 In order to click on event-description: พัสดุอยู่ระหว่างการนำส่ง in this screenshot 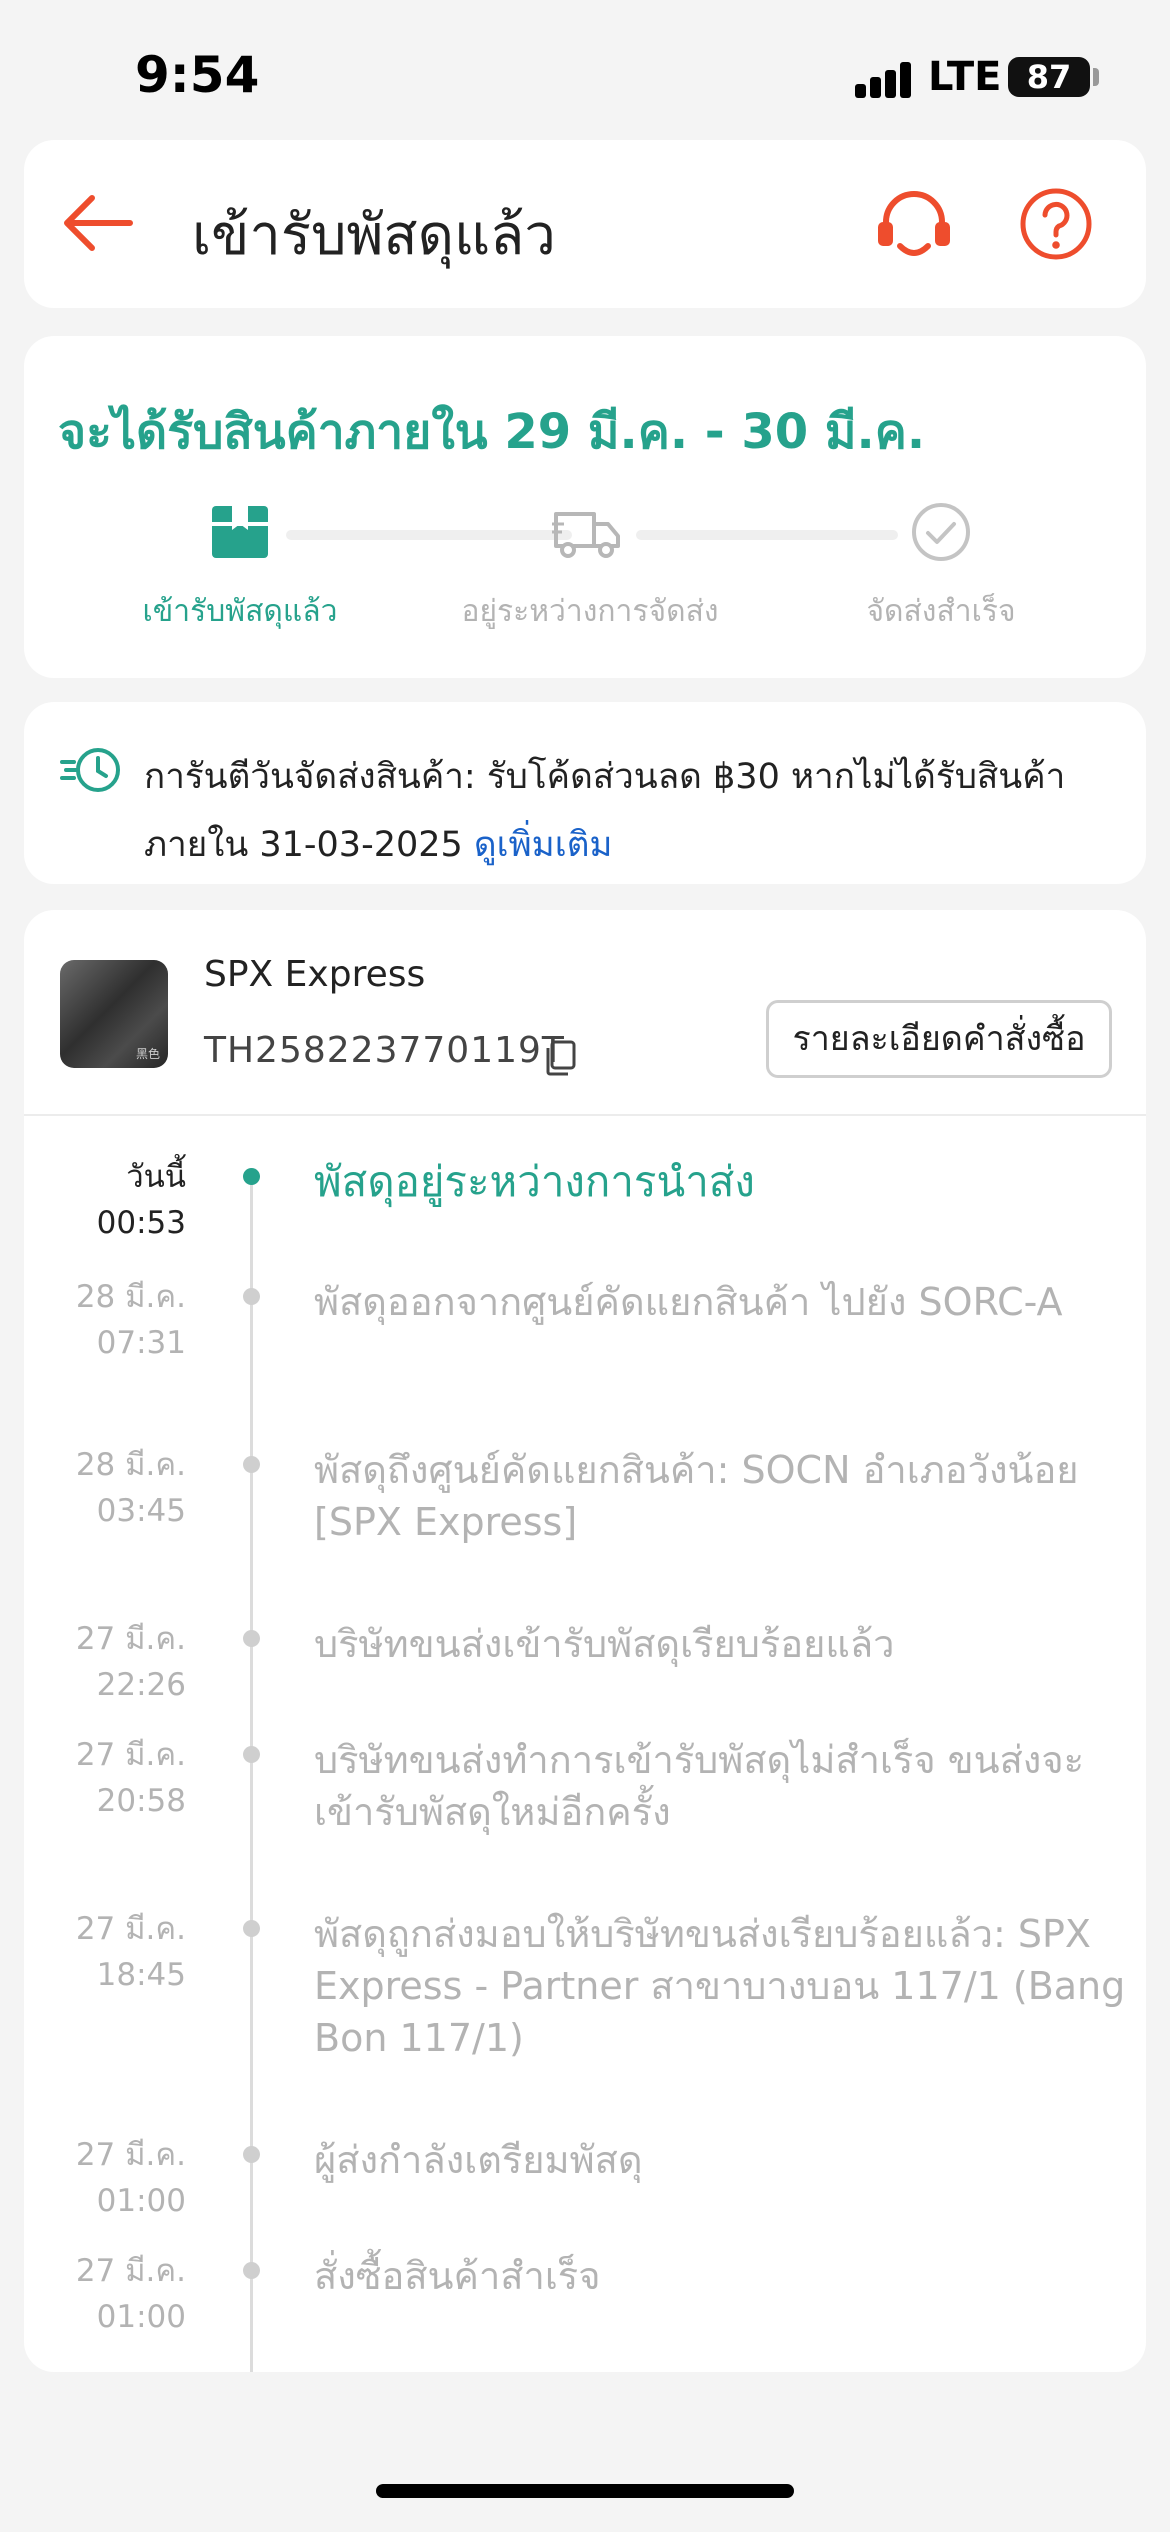, I will do `click(534, 1181)`.